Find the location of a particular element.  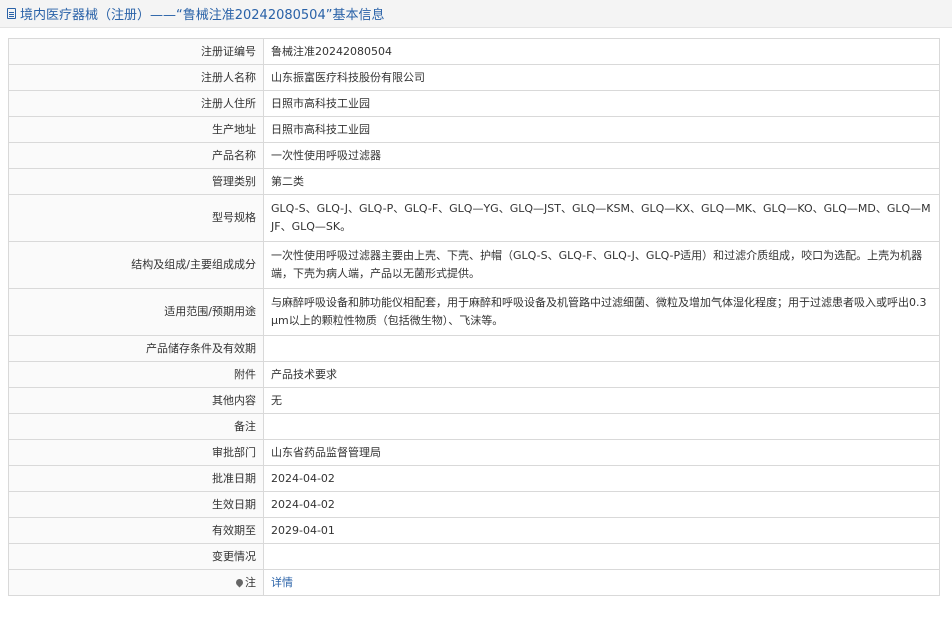

note-label: 注 is located at coordinates (250, 582).